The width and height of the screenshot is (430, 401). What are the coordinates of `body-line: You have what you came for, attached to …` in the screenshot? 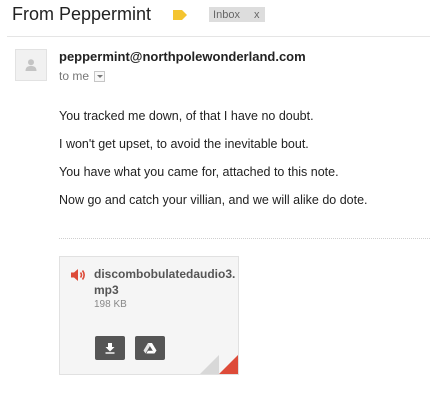 It's located at (199, 172).